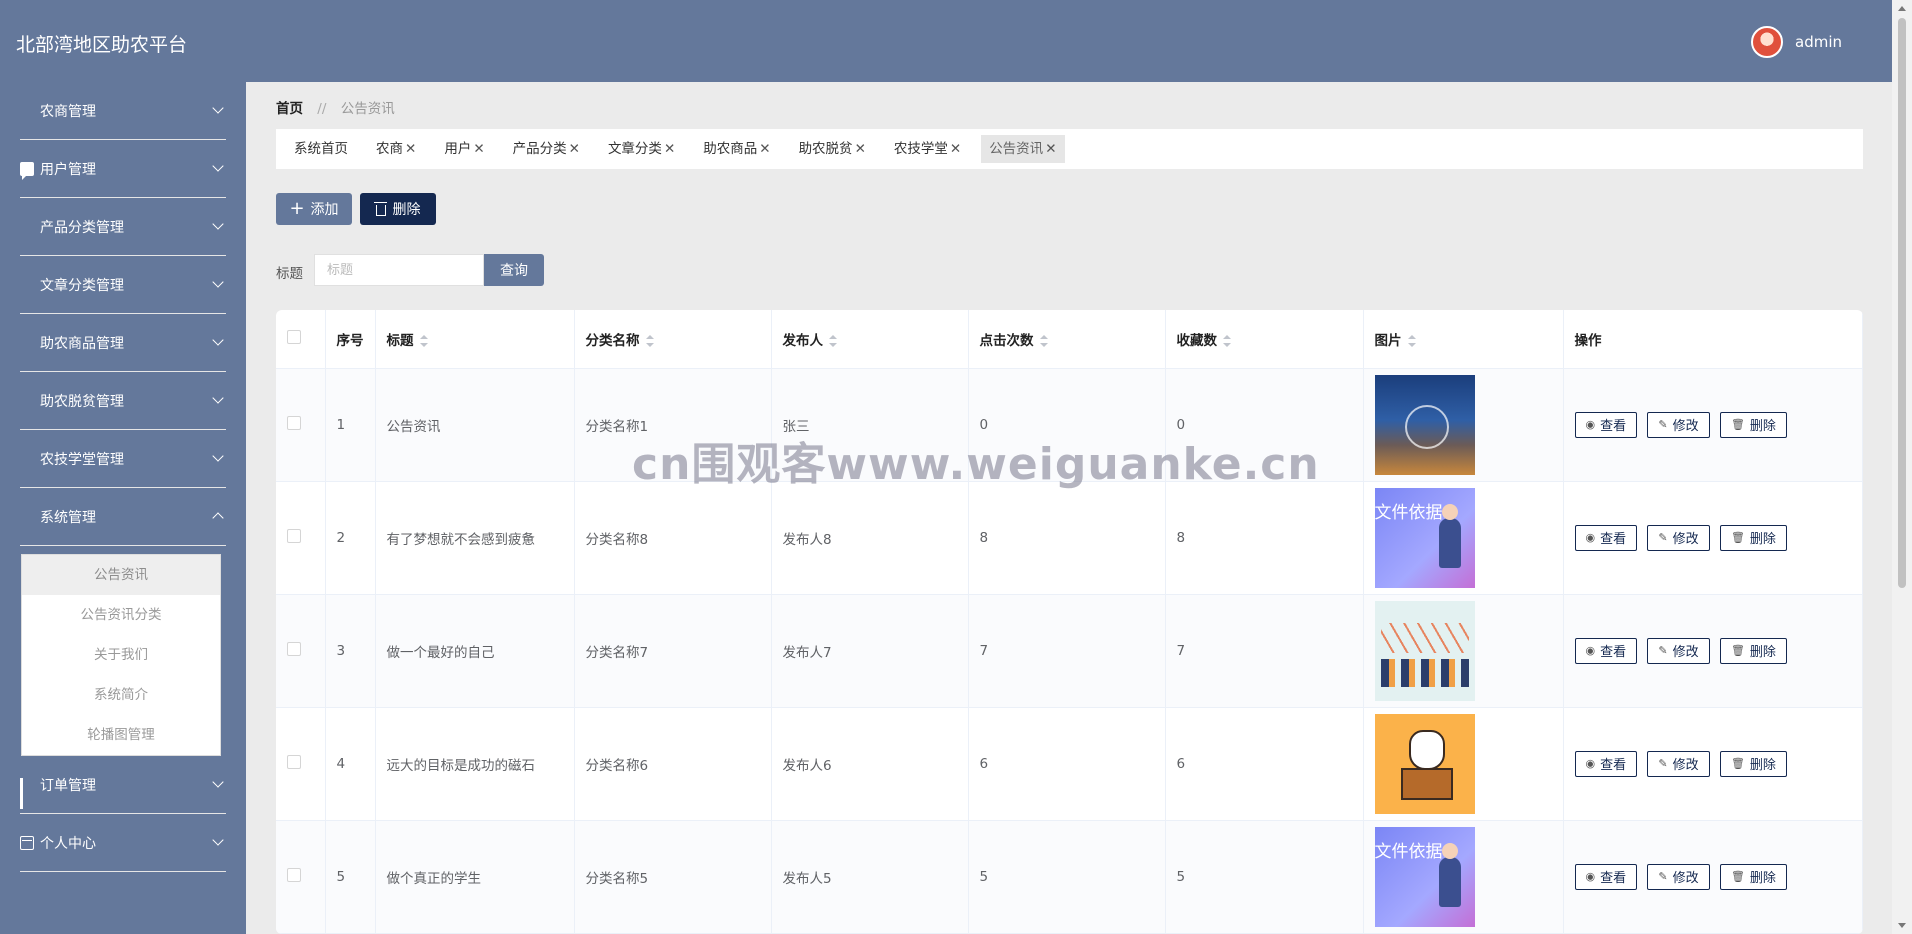 This screenshot has height=934, width=1912. I want to click on column-header-category: 分类名称, so click(673, 339).